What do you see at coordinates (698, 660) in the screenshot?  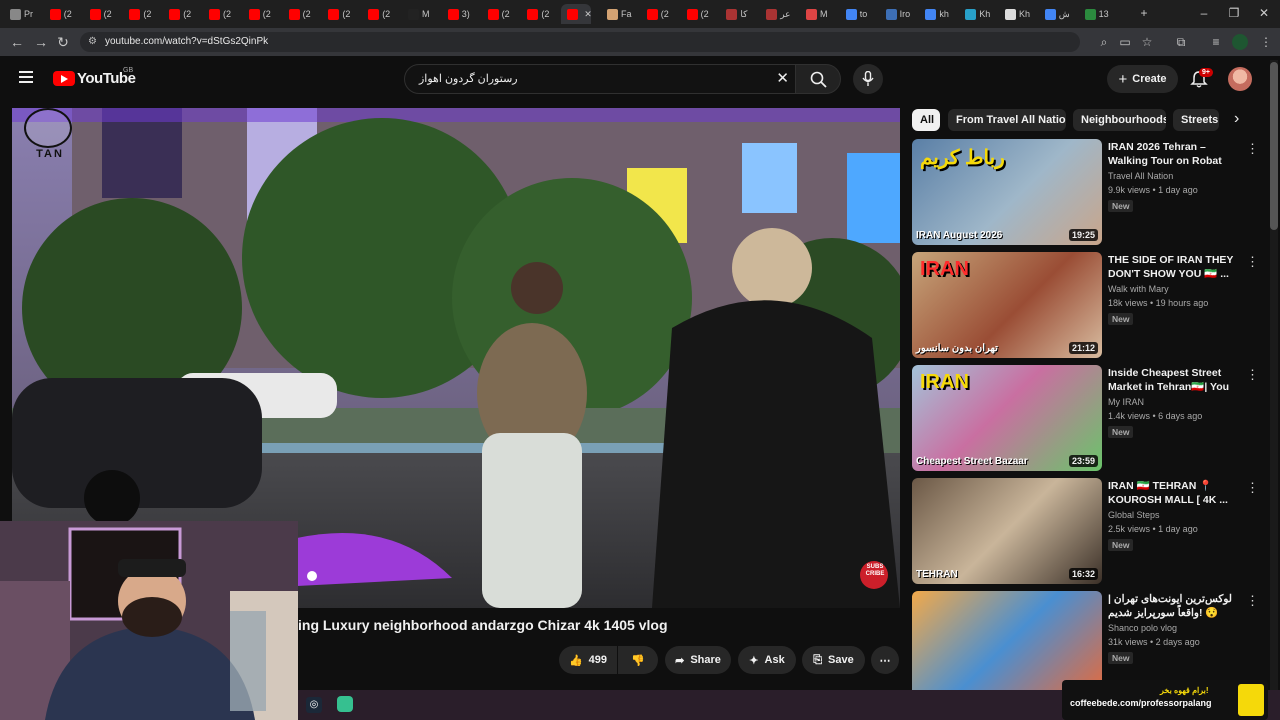 I see `share-button: ➦ Share` at bounding box center [698, 660].